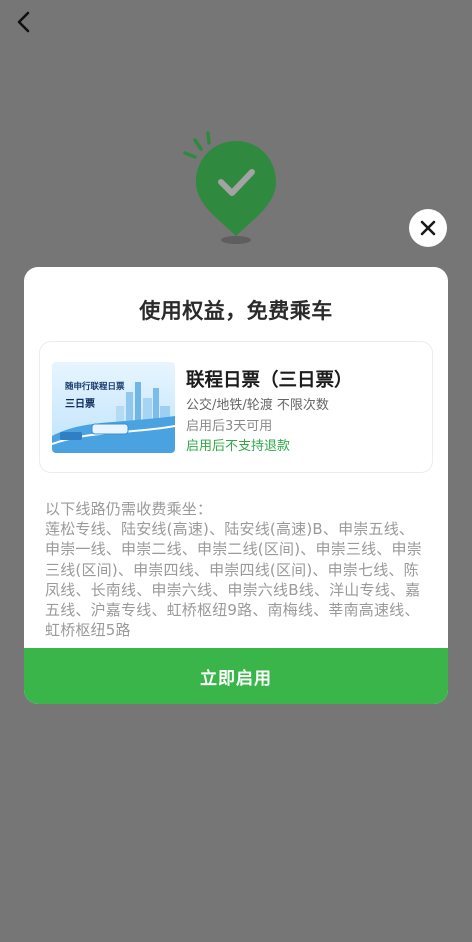 This screenshot has height=942, width=472. I want to click on ticket-image-title: 随申行联程日票, so click(95, 387).